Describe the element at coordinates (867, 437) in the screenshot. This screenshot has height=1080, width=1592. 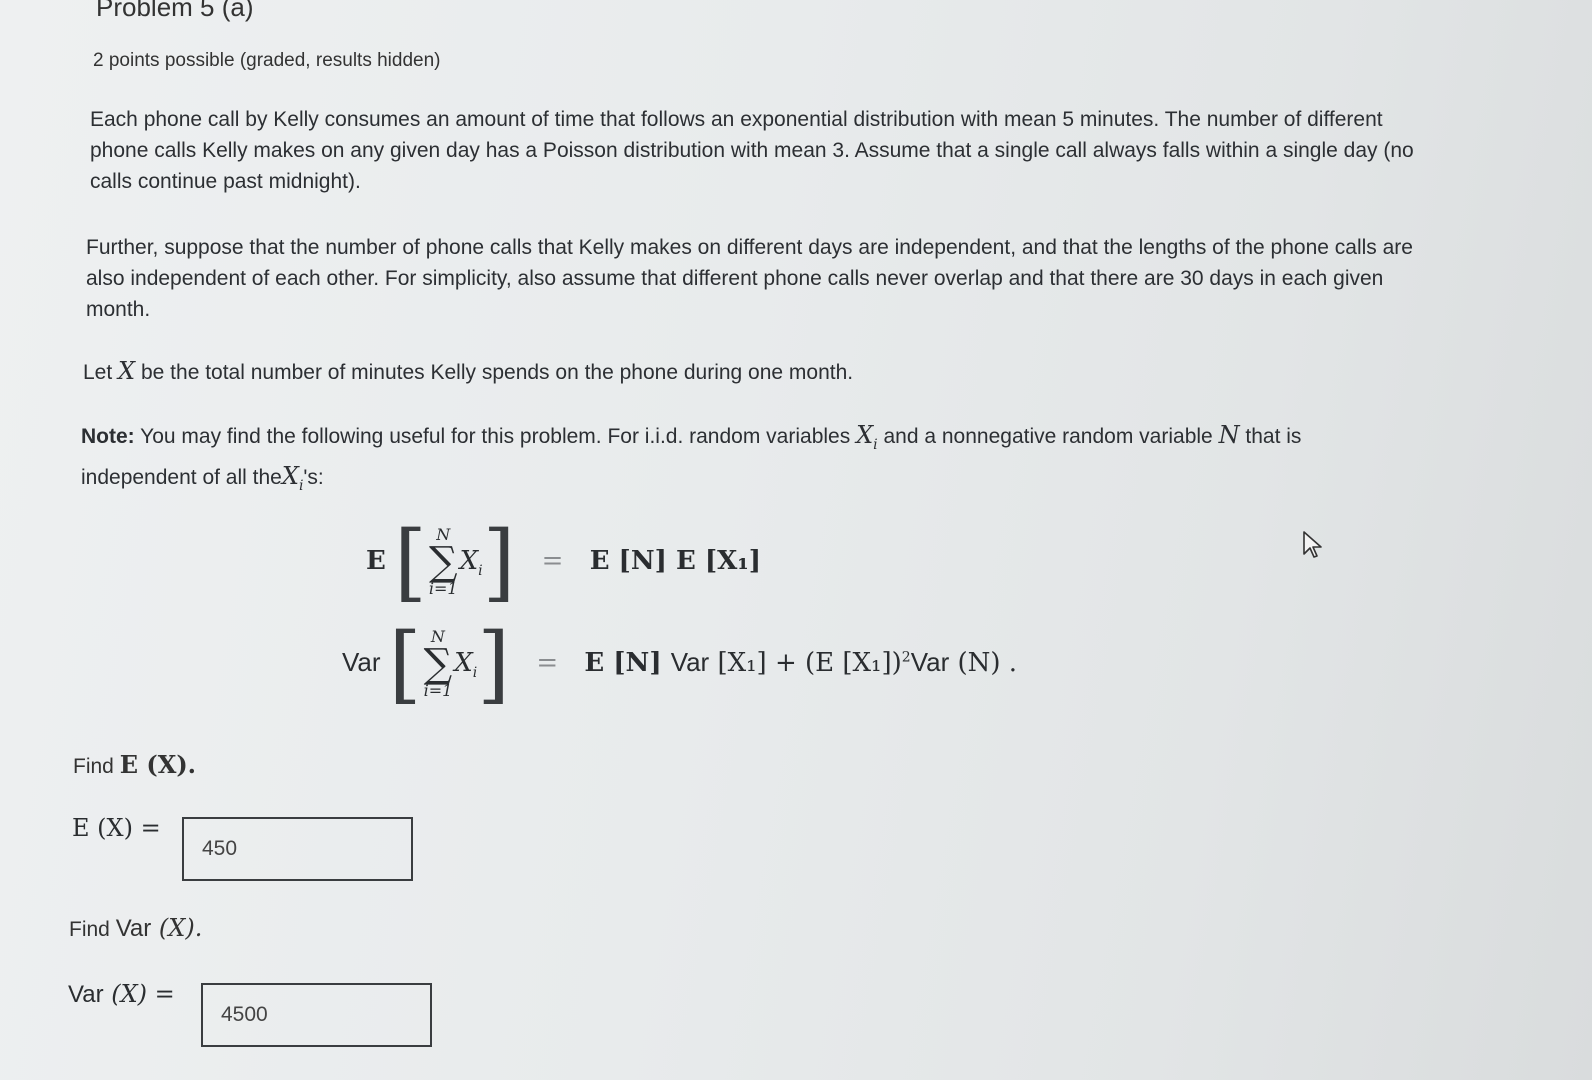
I see `var-xi: Xi` at that location.